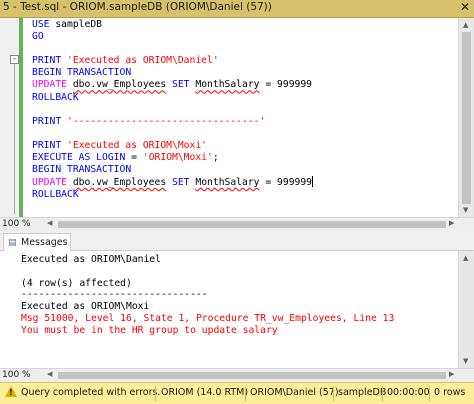 This screenshot has width=474, height=404. Describe the element at coordinates (134, 158) in the screenshot. I see `code-operator: =` at that location.